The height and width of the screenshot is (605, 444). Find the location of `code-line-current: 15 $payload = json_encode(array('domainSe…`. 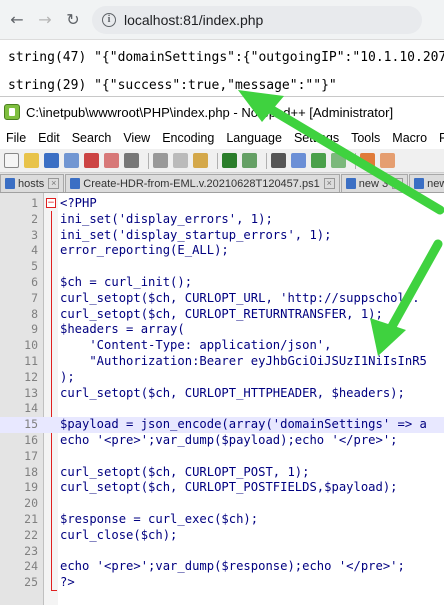

code-line-current: 15 $payload = json_encode(array('domainSe… is located at coordinates (222, 425).